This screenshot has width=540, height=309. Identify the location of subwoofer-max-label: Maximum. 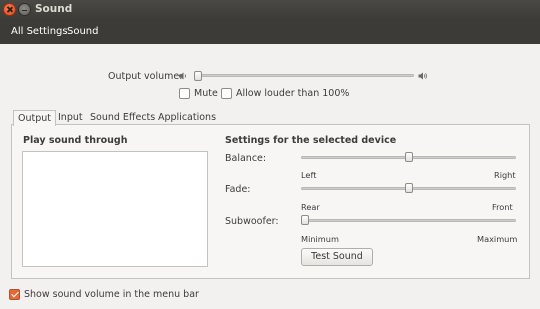
(497, 239).